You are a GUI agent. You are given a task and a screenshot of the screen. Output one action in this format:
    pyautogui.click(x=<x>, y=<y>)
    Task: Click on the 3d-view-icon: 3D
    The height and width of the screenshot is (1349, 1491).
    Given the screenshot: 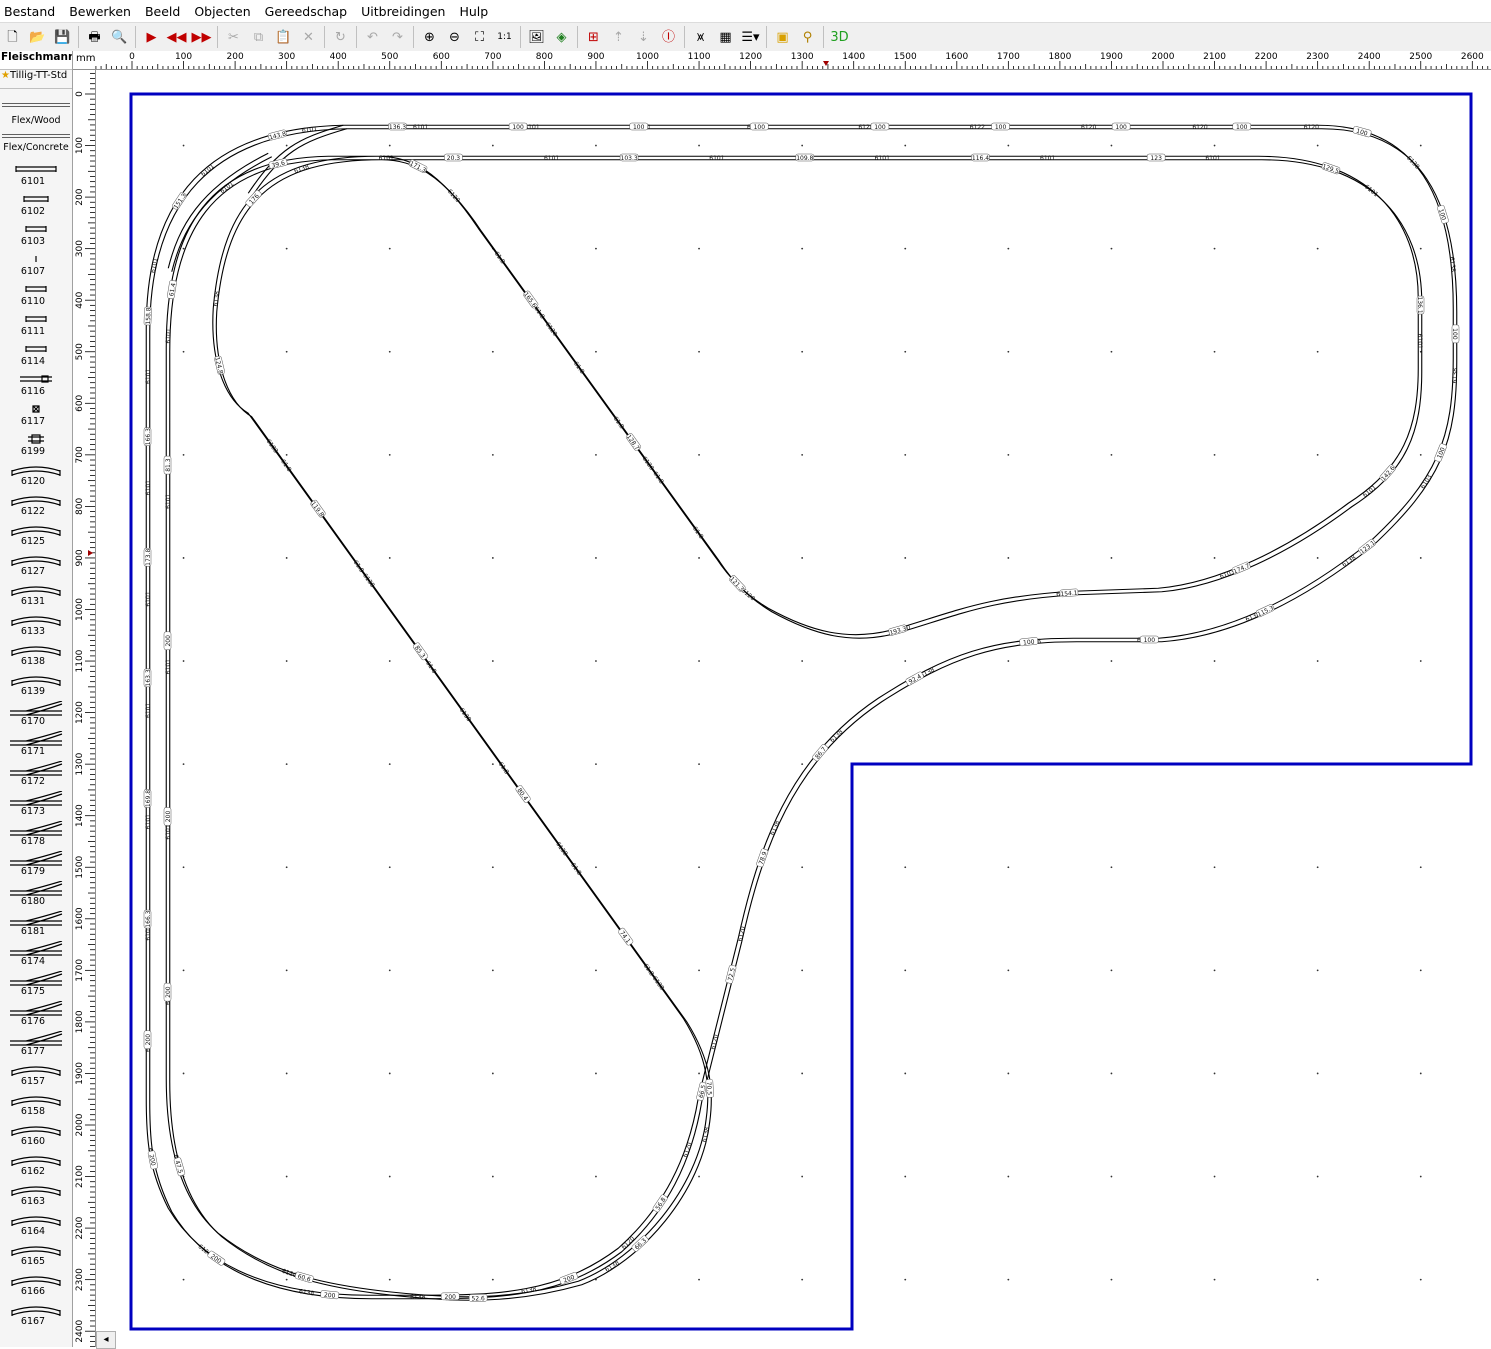 What is the action you would take?
    pyautogui.click(x=840, y=37)
    